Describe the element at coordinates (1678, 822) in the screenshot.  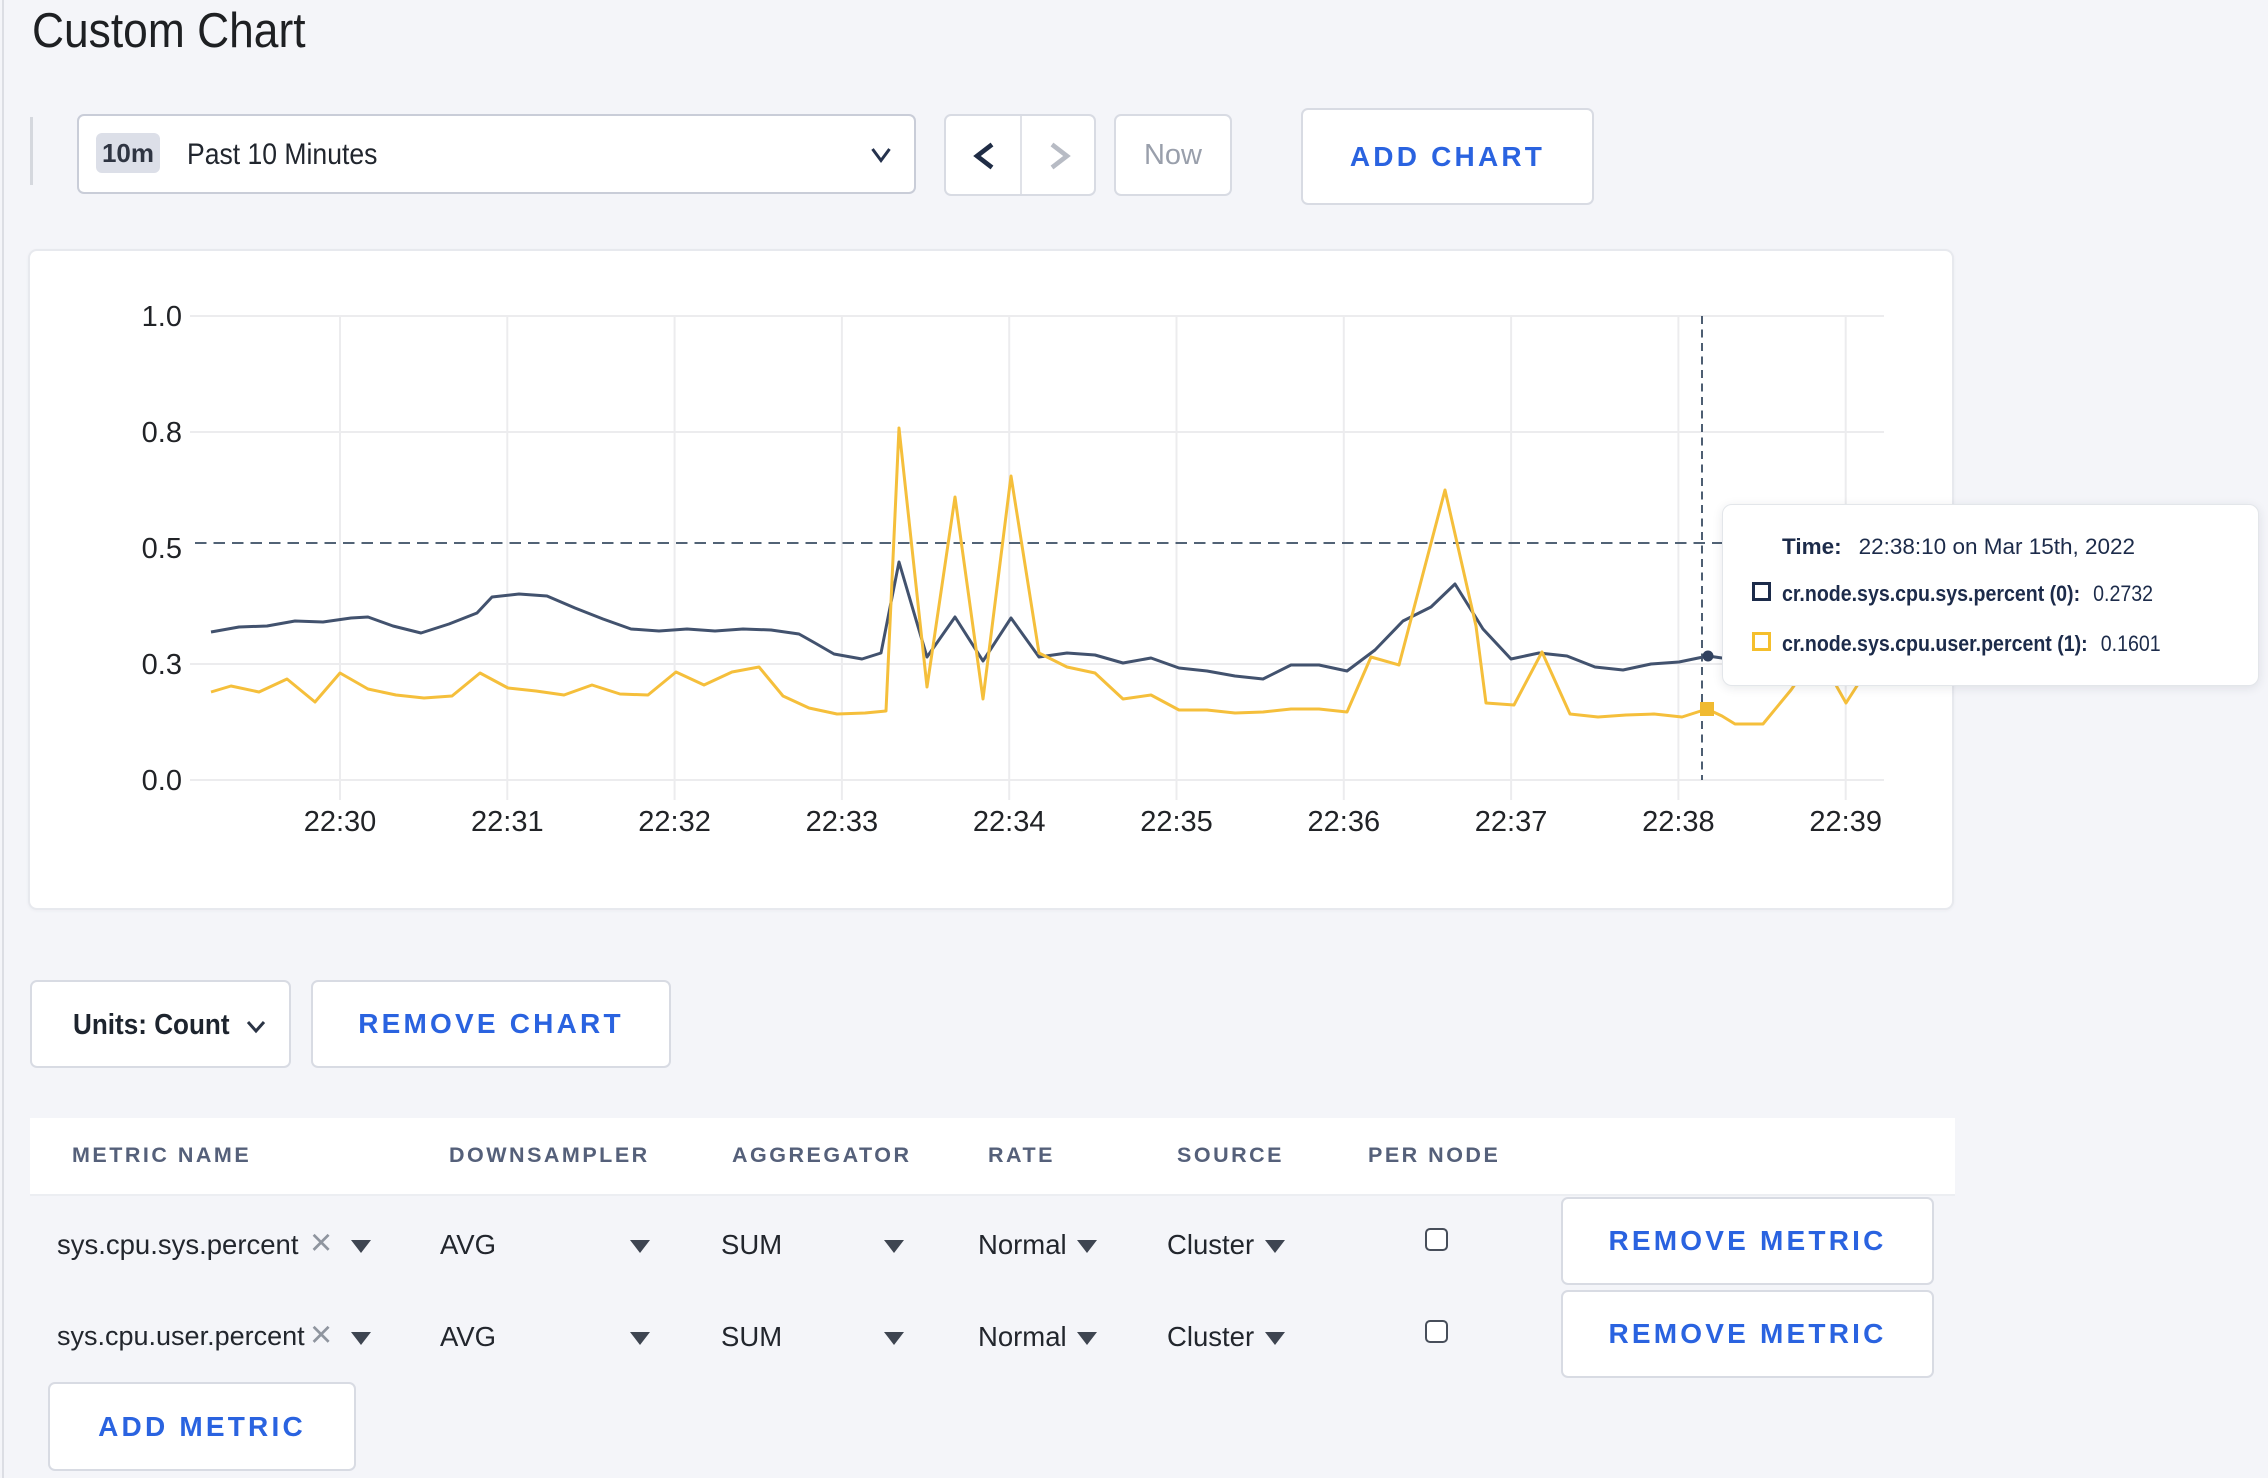
I see `svg-text: 22:38` at that location.